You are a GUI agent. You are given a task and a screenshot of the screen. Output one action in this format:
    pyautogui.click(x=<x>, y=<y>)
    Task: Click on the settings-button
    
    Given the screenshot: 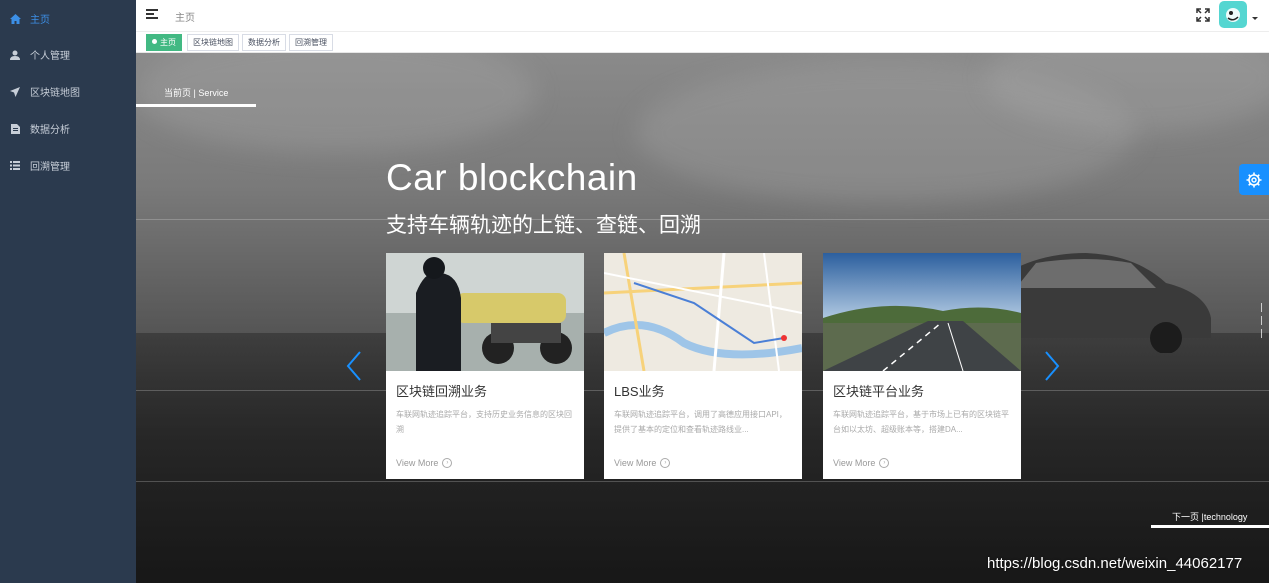 What is the action you would take?
    pyautogui.click(x=1254, y=179)
    